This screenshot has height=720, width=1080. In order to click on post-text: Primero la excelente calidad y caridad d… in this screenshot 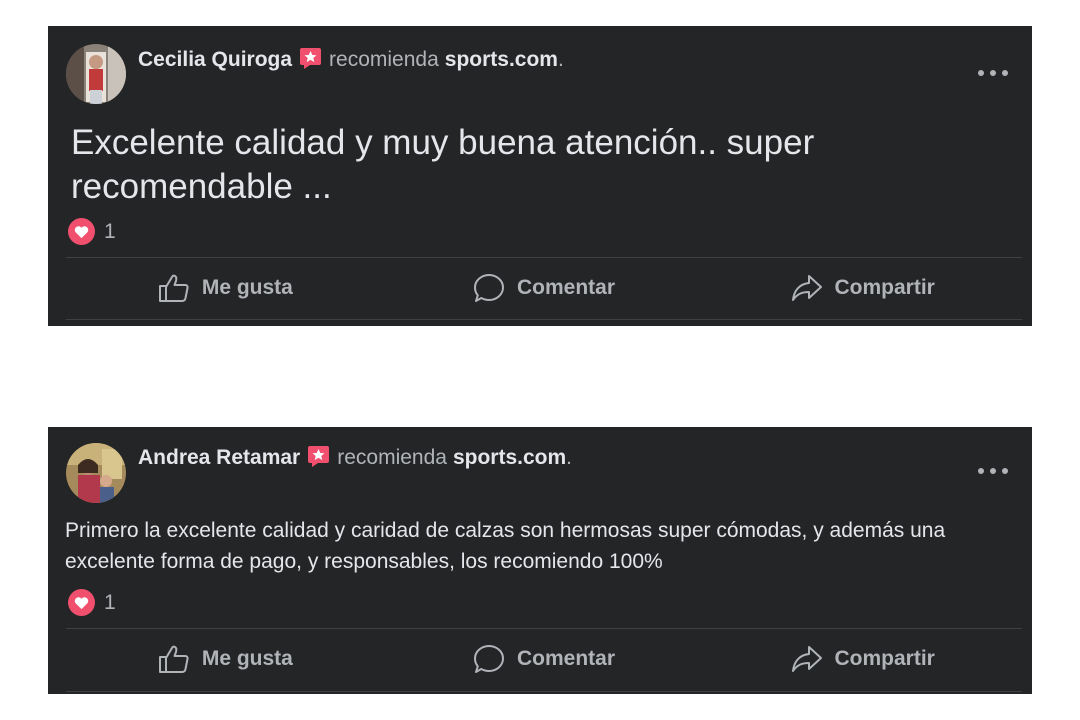, I will do `click(505, 546)`.